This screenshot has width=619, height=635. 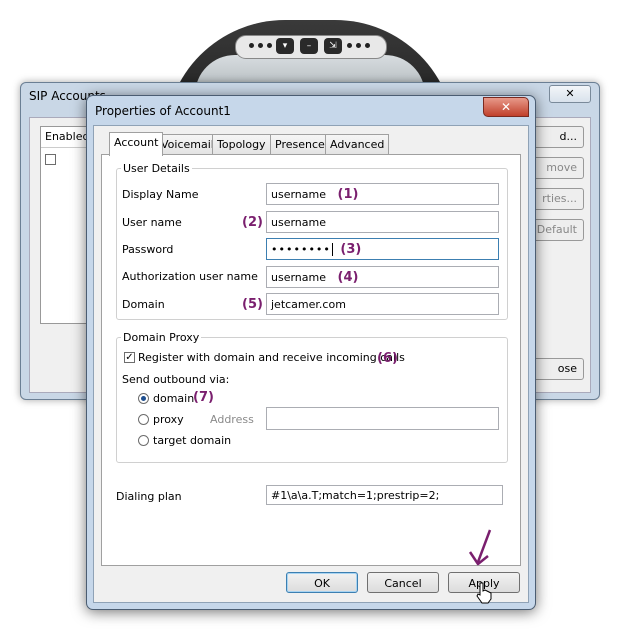 What do you see at coordinates (382, 222) in the screenshot?
I see `user-name-field: username` at bounding box center [382, 222].